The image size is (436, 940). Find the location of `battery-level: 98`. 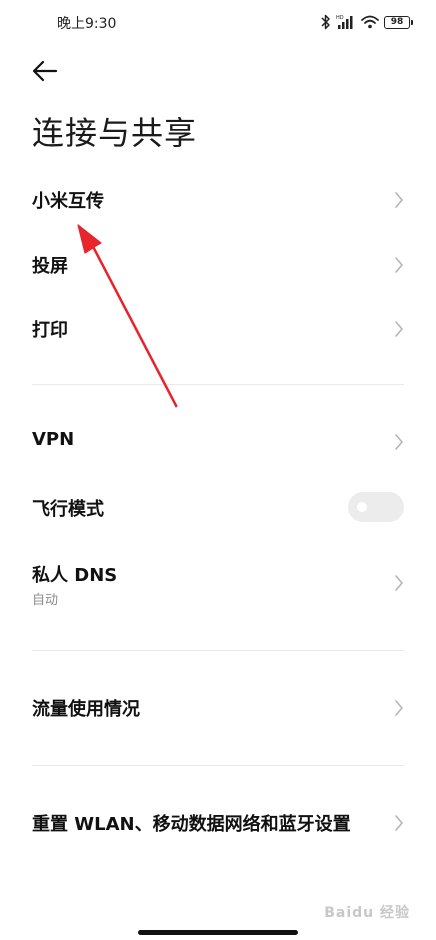

battery-level: 98 is located at coordinates (397, 22).